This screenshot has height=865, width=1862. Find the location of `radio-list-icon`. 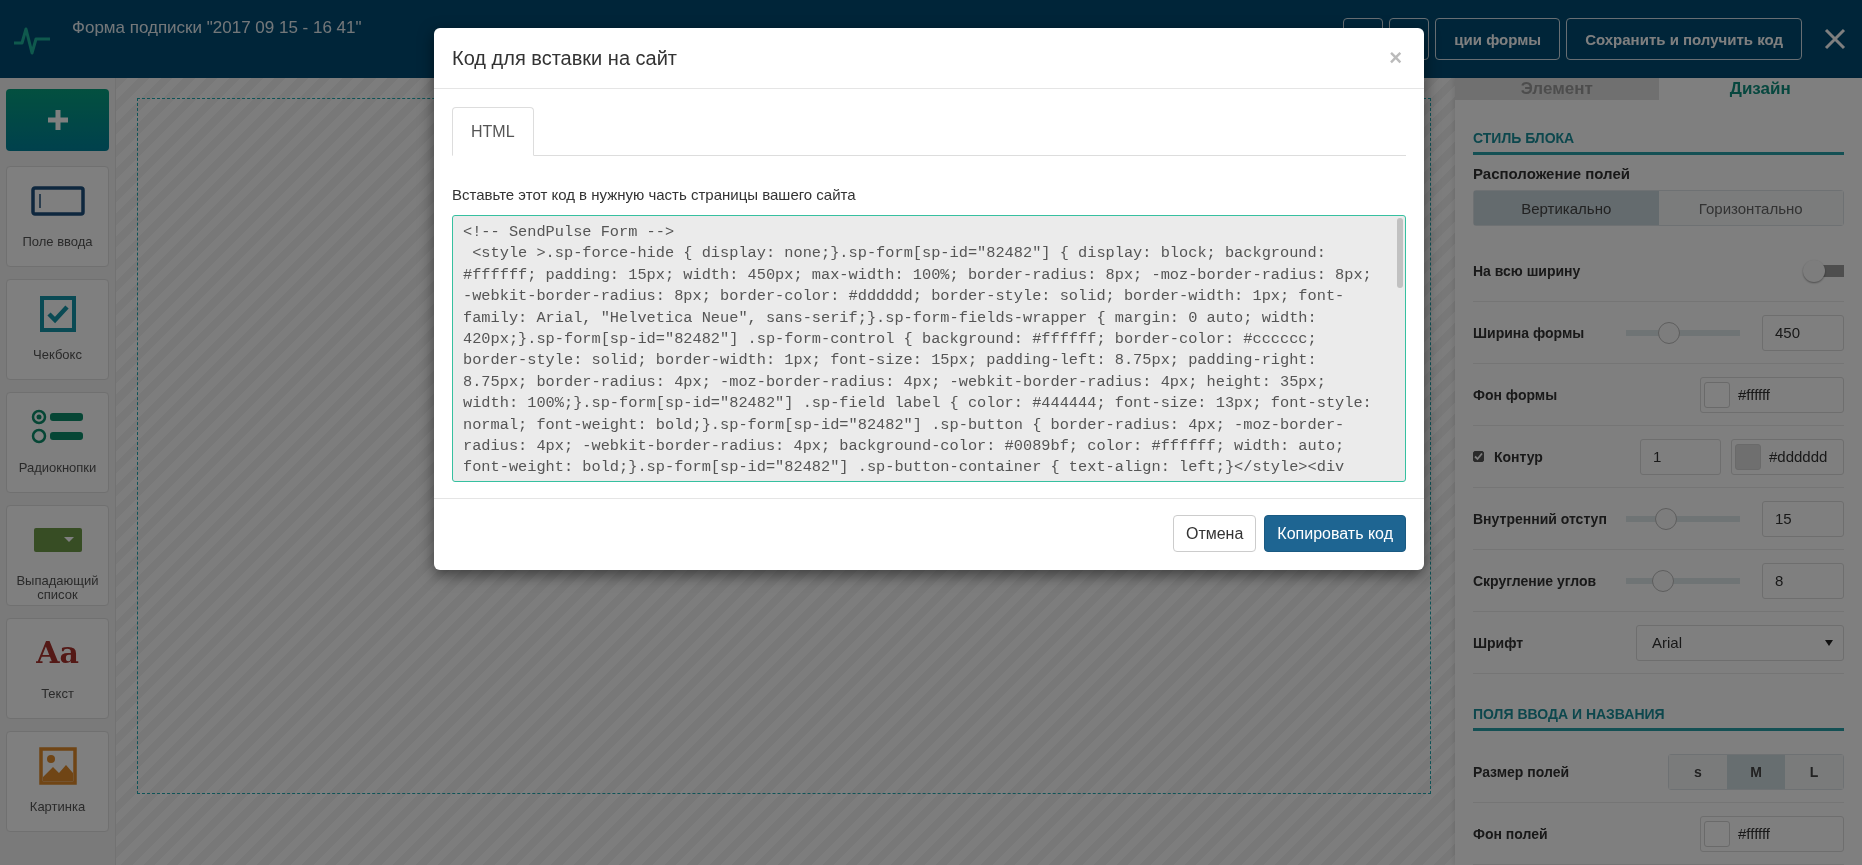

radio-list-icon is located at coordinates (57, 427).